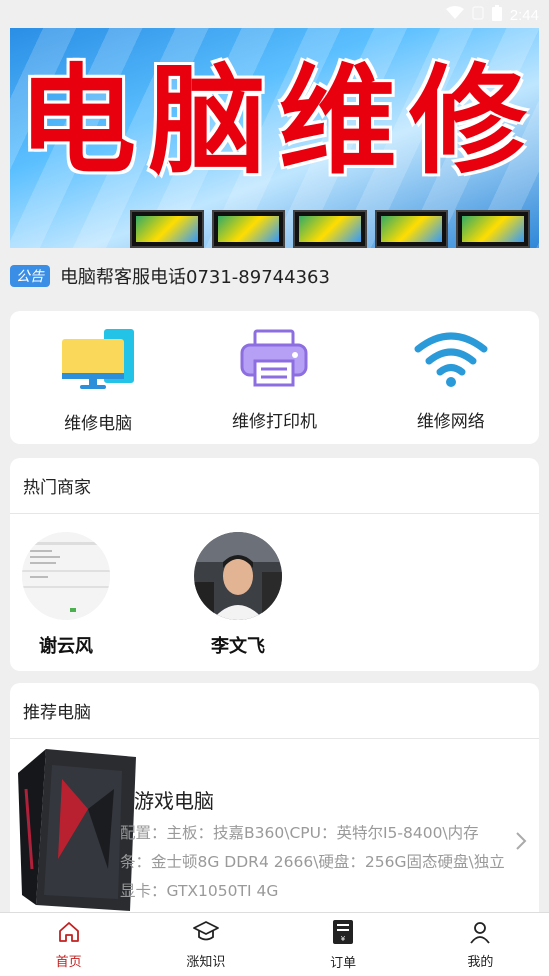 This screenshot has width=549, height=976. I want to click on tab-mine: 我的, so click(480, 945).